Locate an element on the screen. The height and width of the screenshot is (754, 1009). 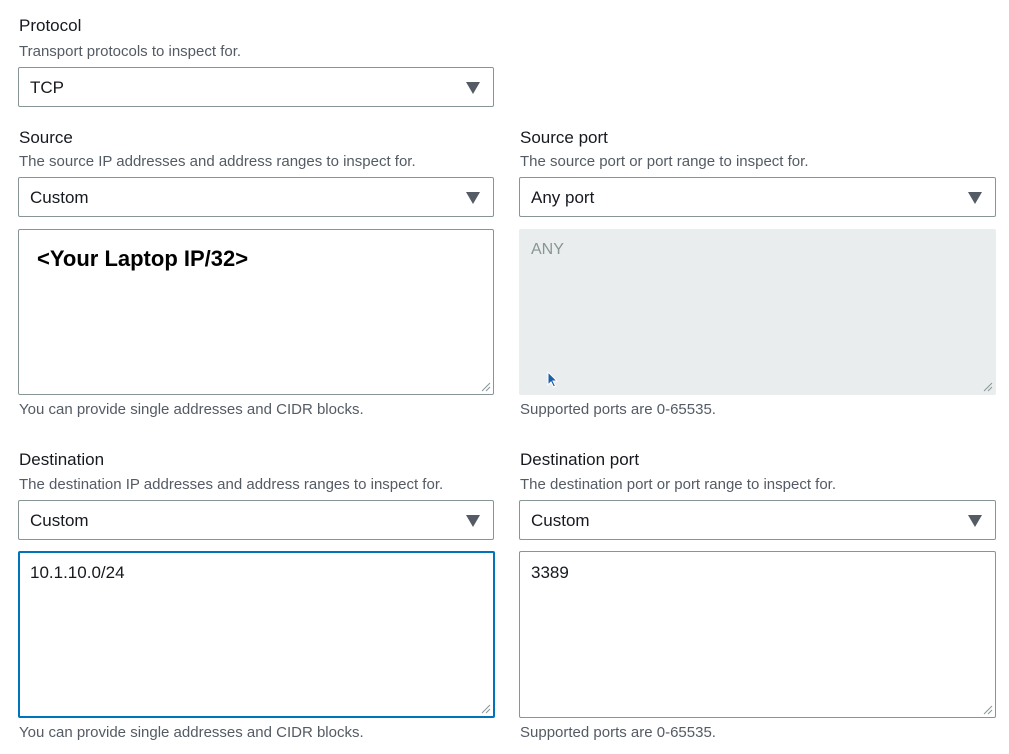
source-port-select-value: Any port is located at coordinates (563, 197).